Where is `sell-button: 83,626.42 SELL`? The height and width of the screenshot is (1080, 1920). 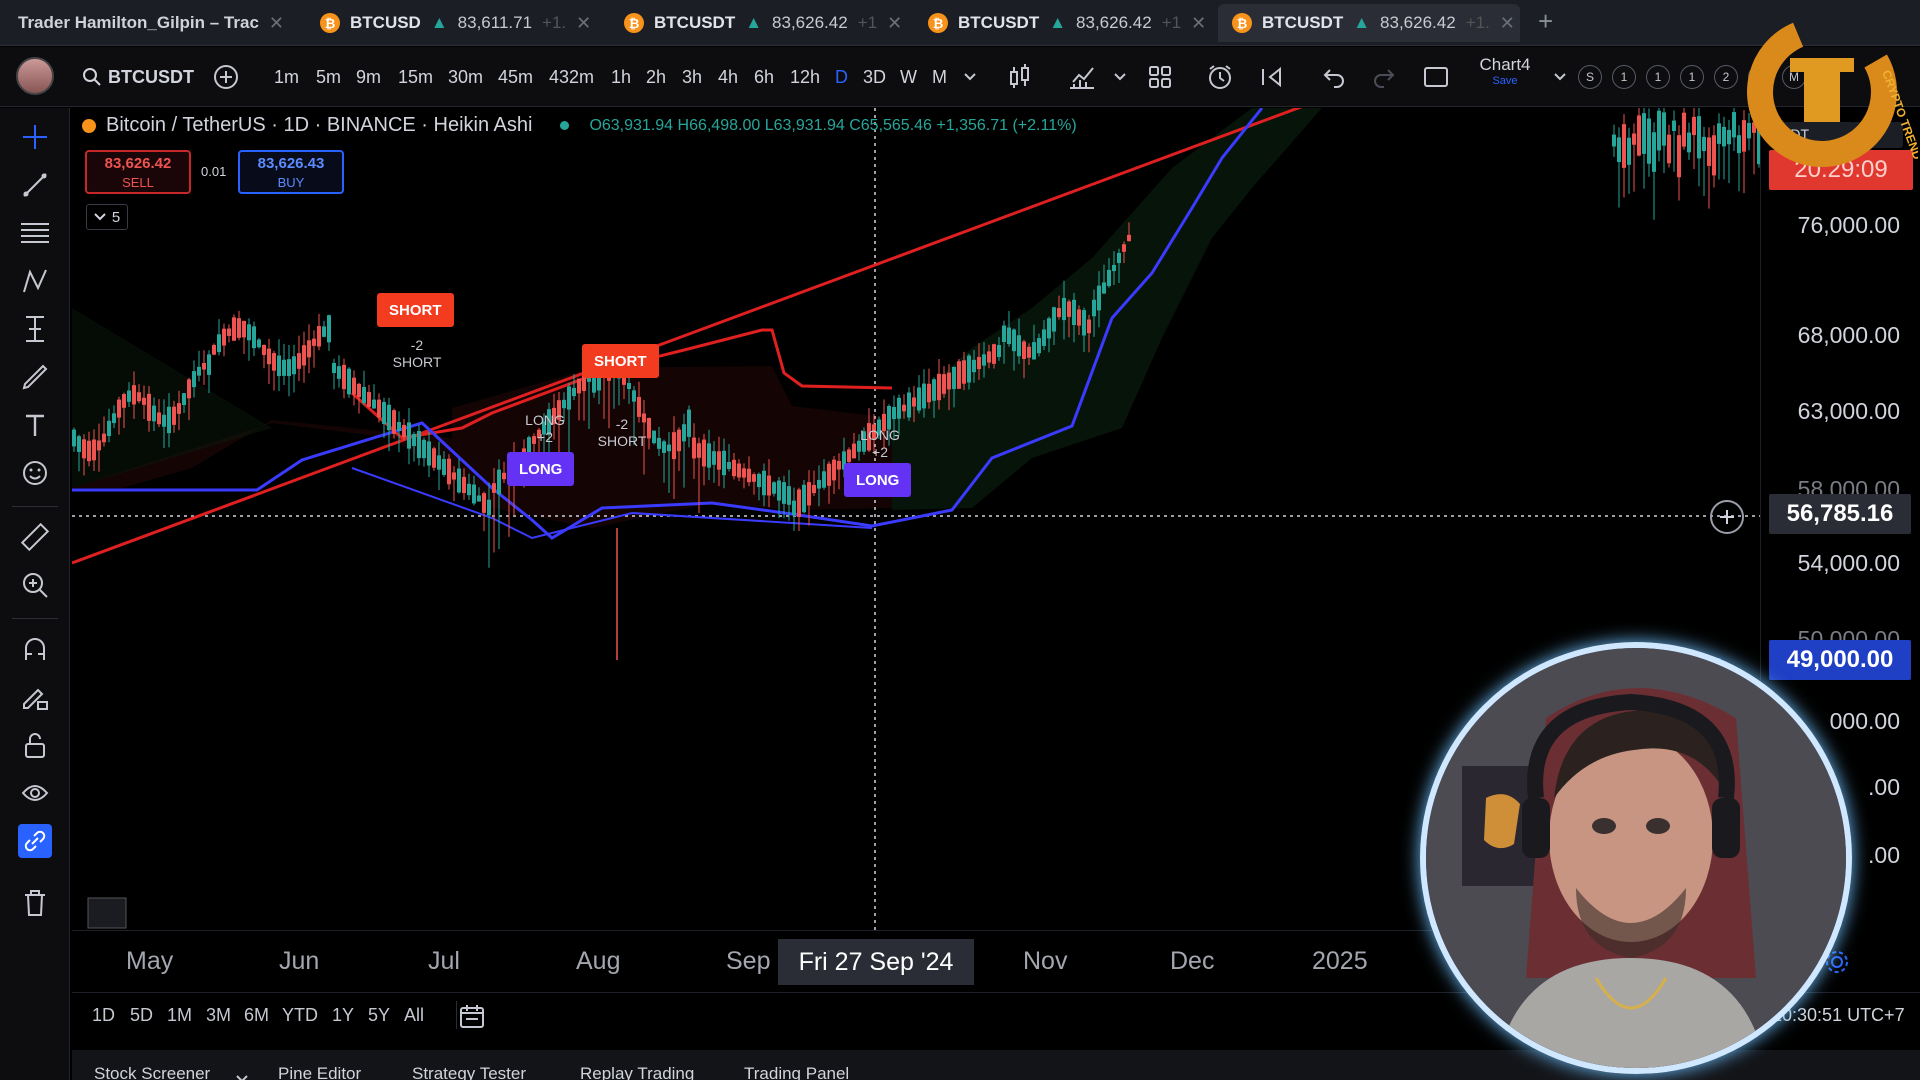
sell-button: 83,626.42 SELL is located at coordinates (138, 172).